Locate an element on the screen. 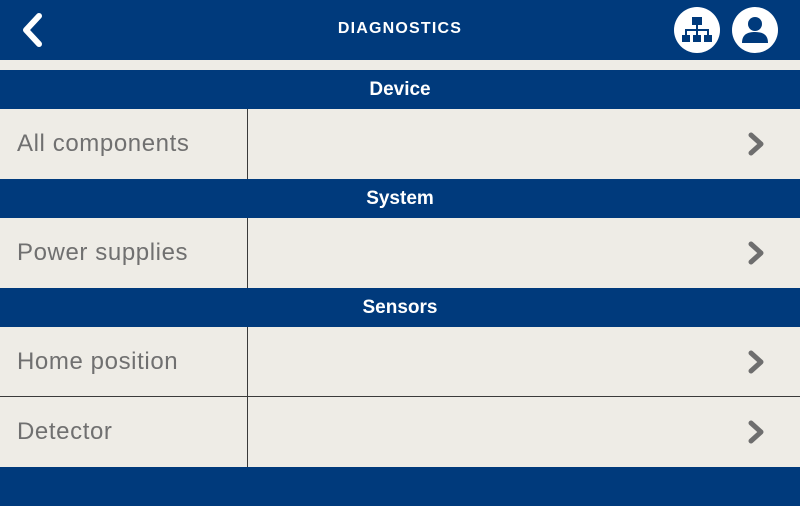 The image size is (800, 506). network-button is located at coordinates (697, 30).